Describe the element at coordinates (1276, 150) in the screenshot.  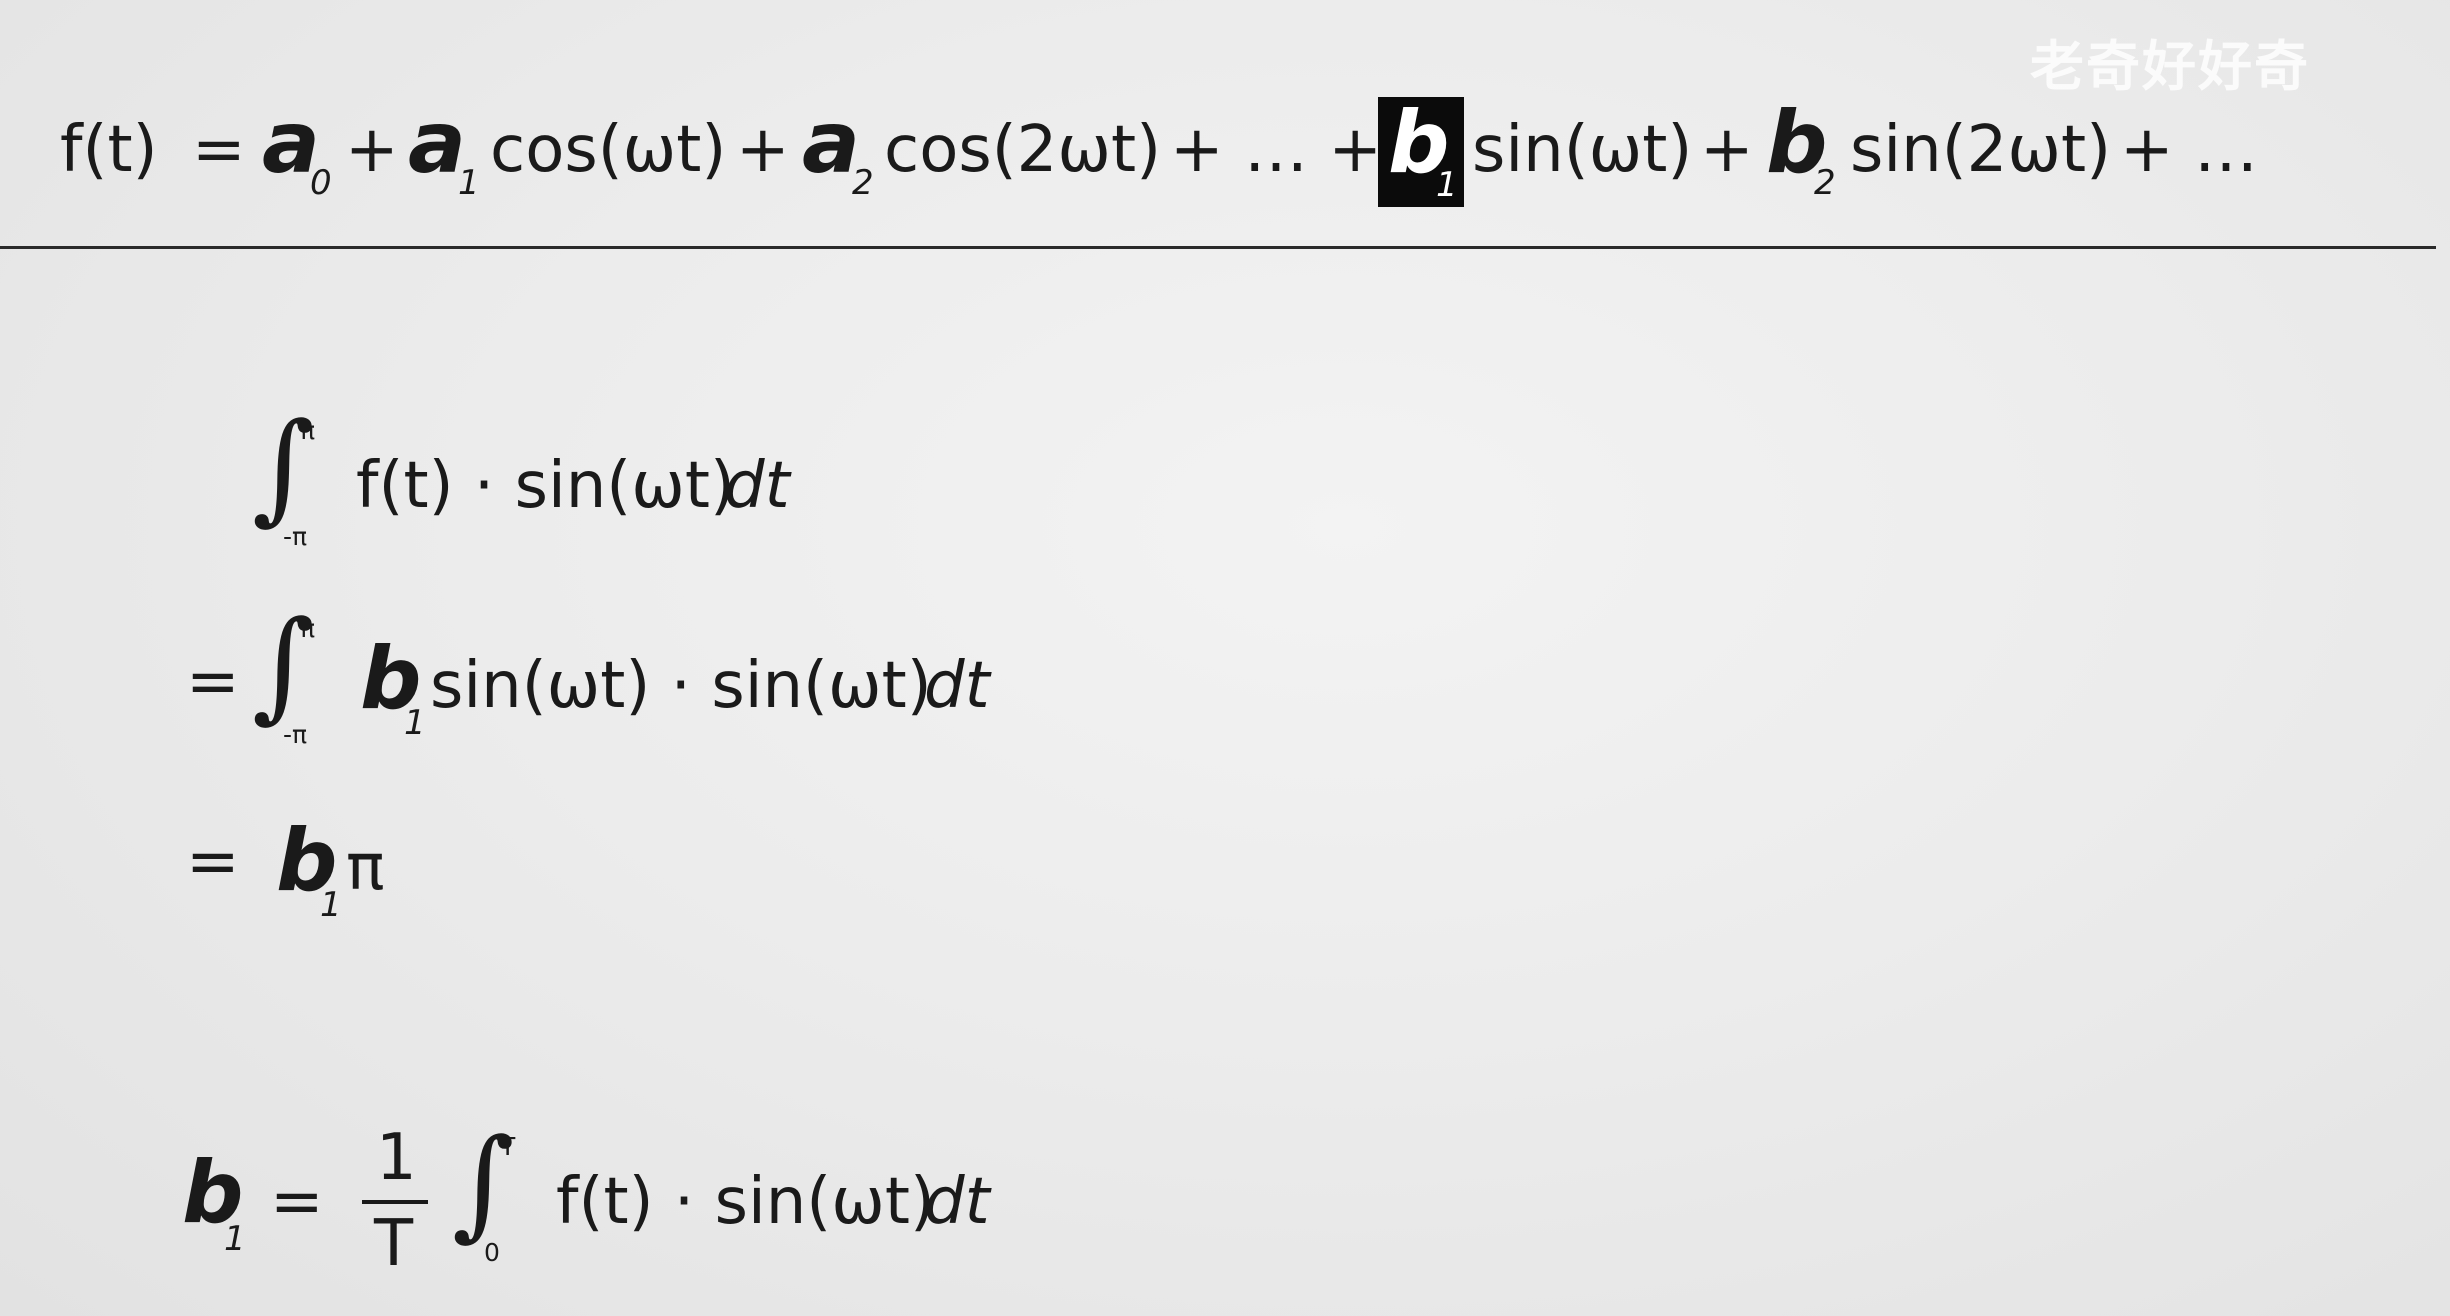
I see `plus-ellipsis: + … +` at that location.